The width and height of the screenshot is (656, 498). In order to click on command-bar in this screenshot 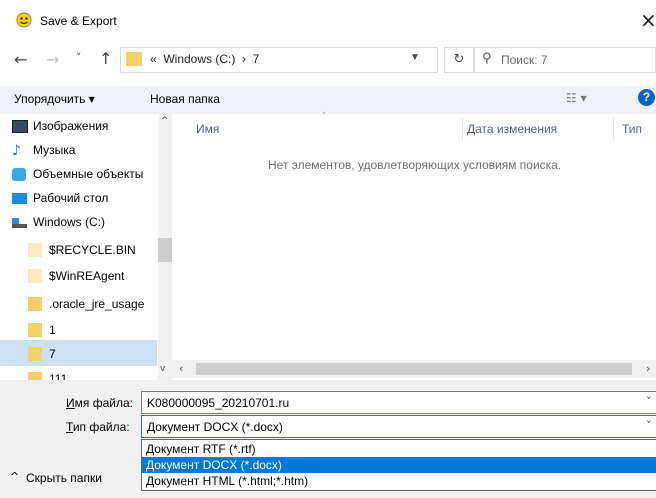, I will do `click(328, 100)`.